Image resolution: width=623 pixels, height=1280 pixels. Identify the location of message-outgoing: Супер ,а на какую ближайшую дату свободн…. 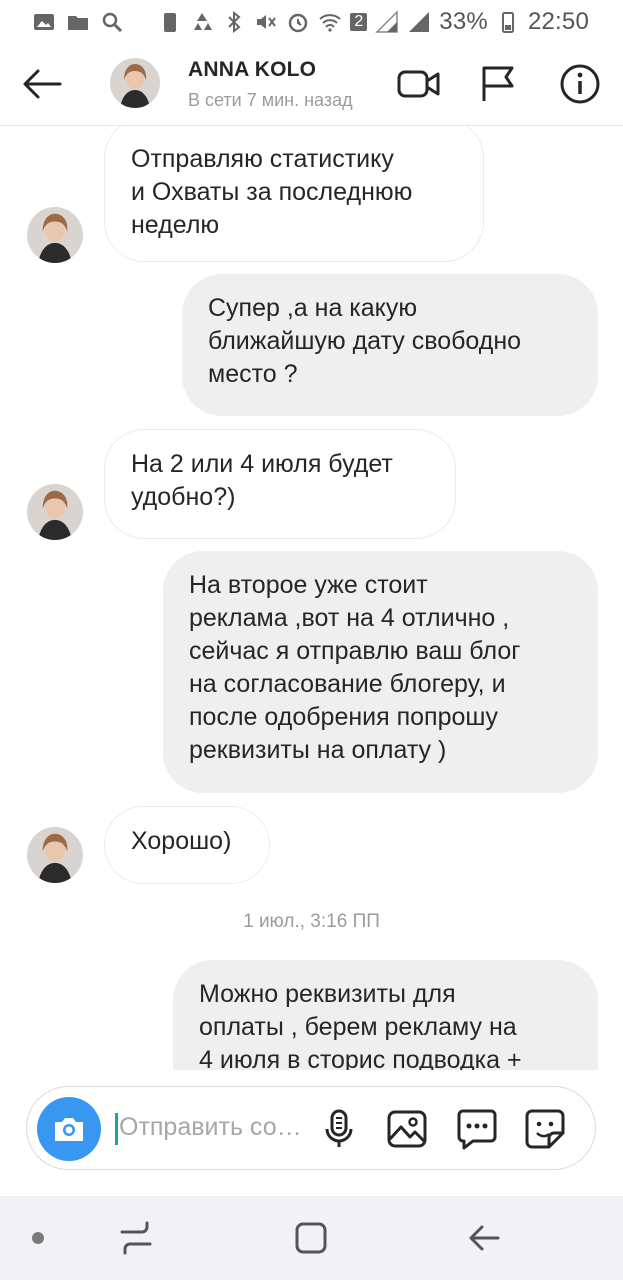
(390, 345).